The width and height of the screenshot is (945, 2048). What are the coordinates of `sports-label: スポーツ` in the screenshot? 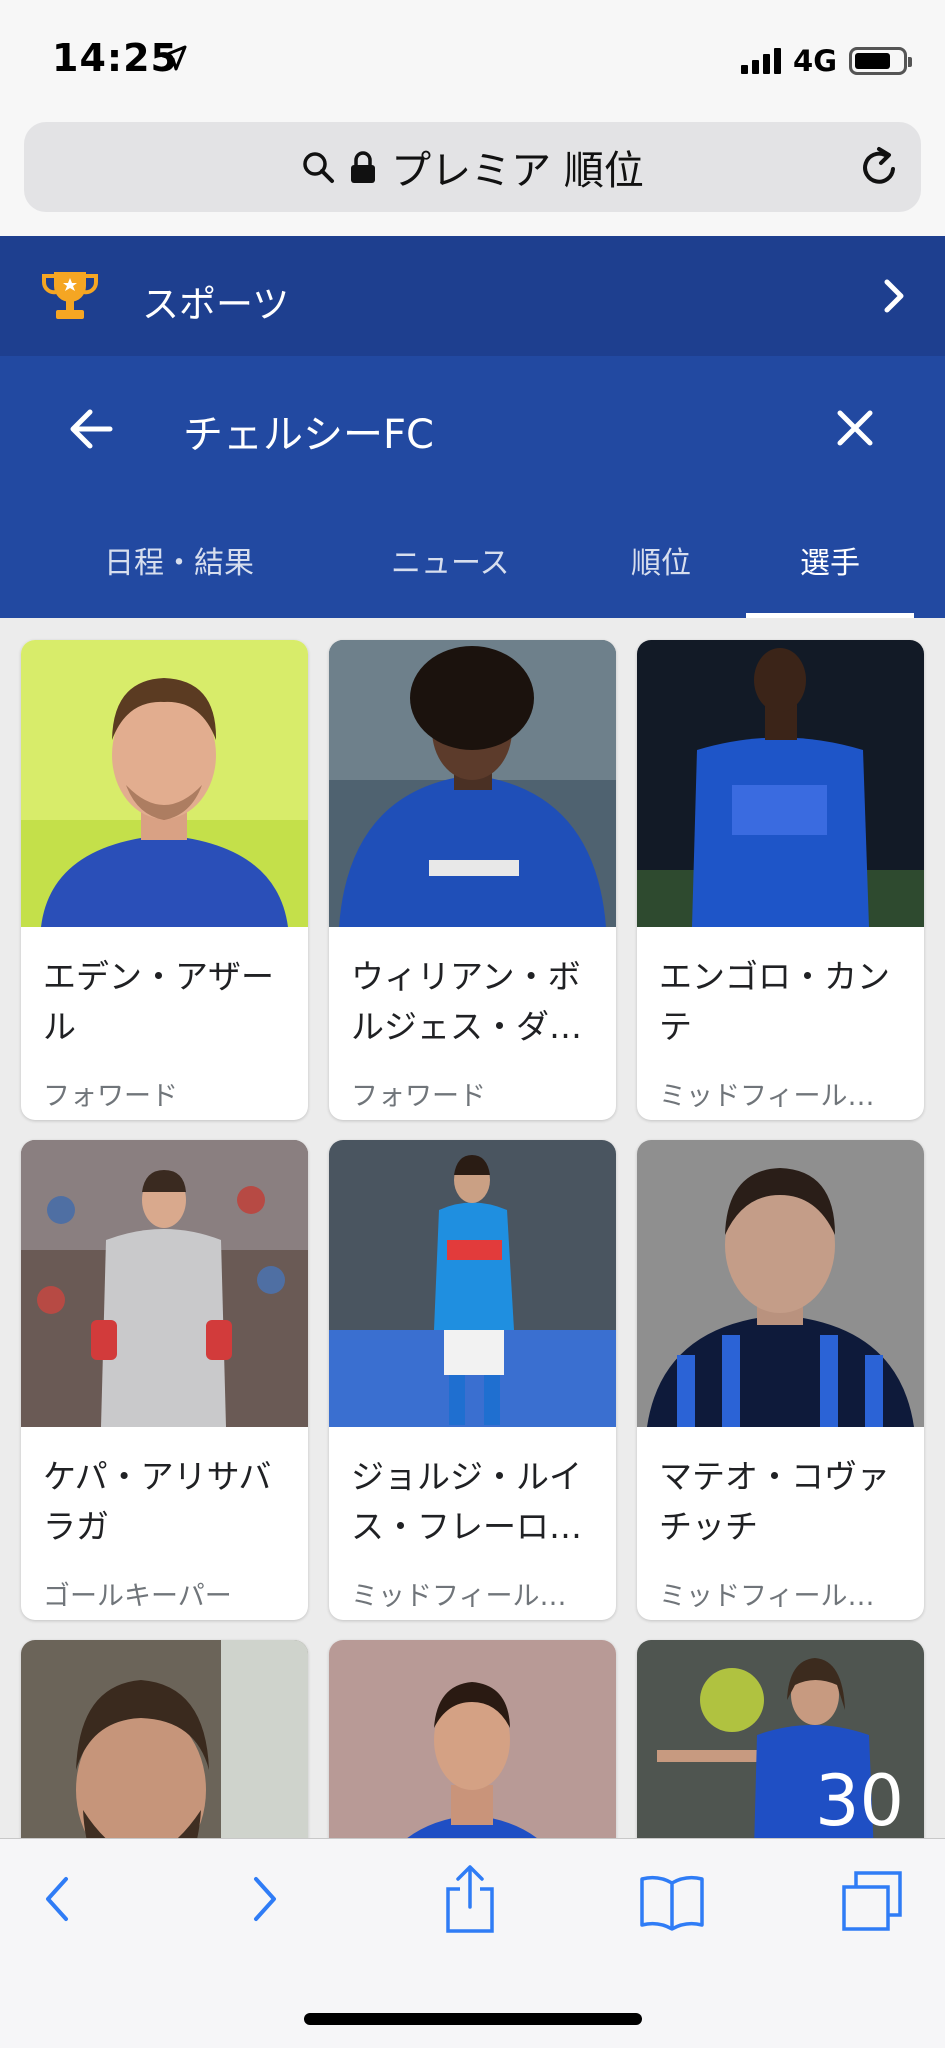 It's located at (216, 304).